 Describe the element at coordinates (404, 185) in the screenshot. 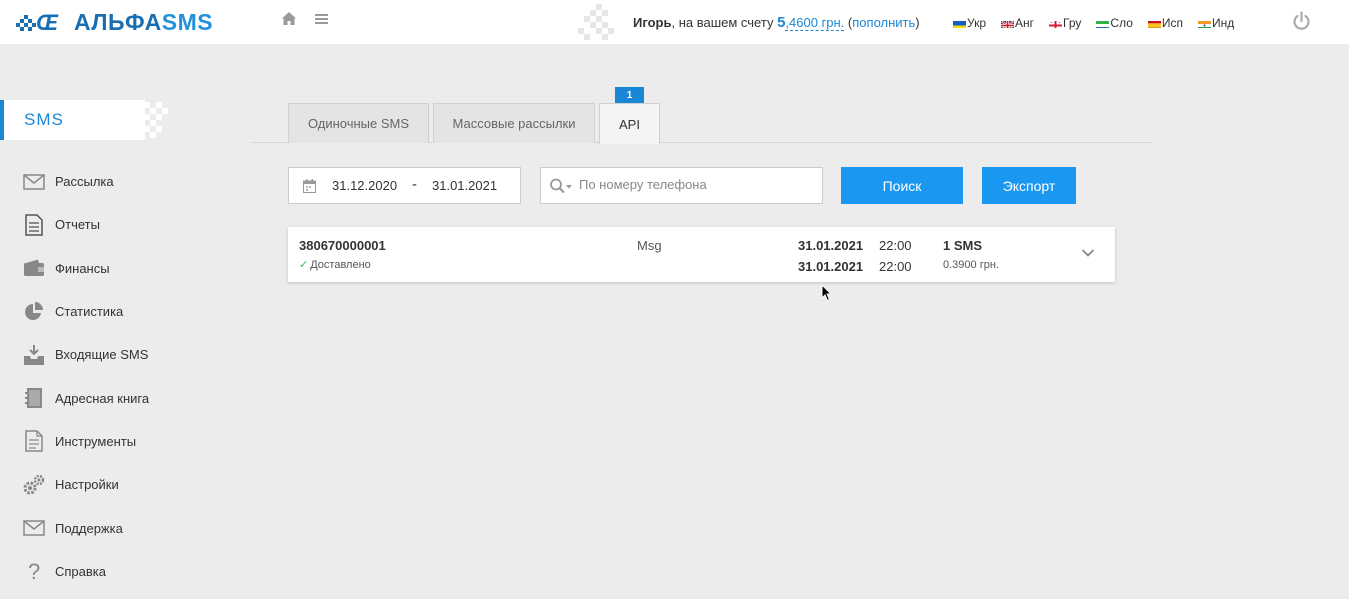

I see `date-range-picker: 31.12.2020 - 31.01.2021` at that location.